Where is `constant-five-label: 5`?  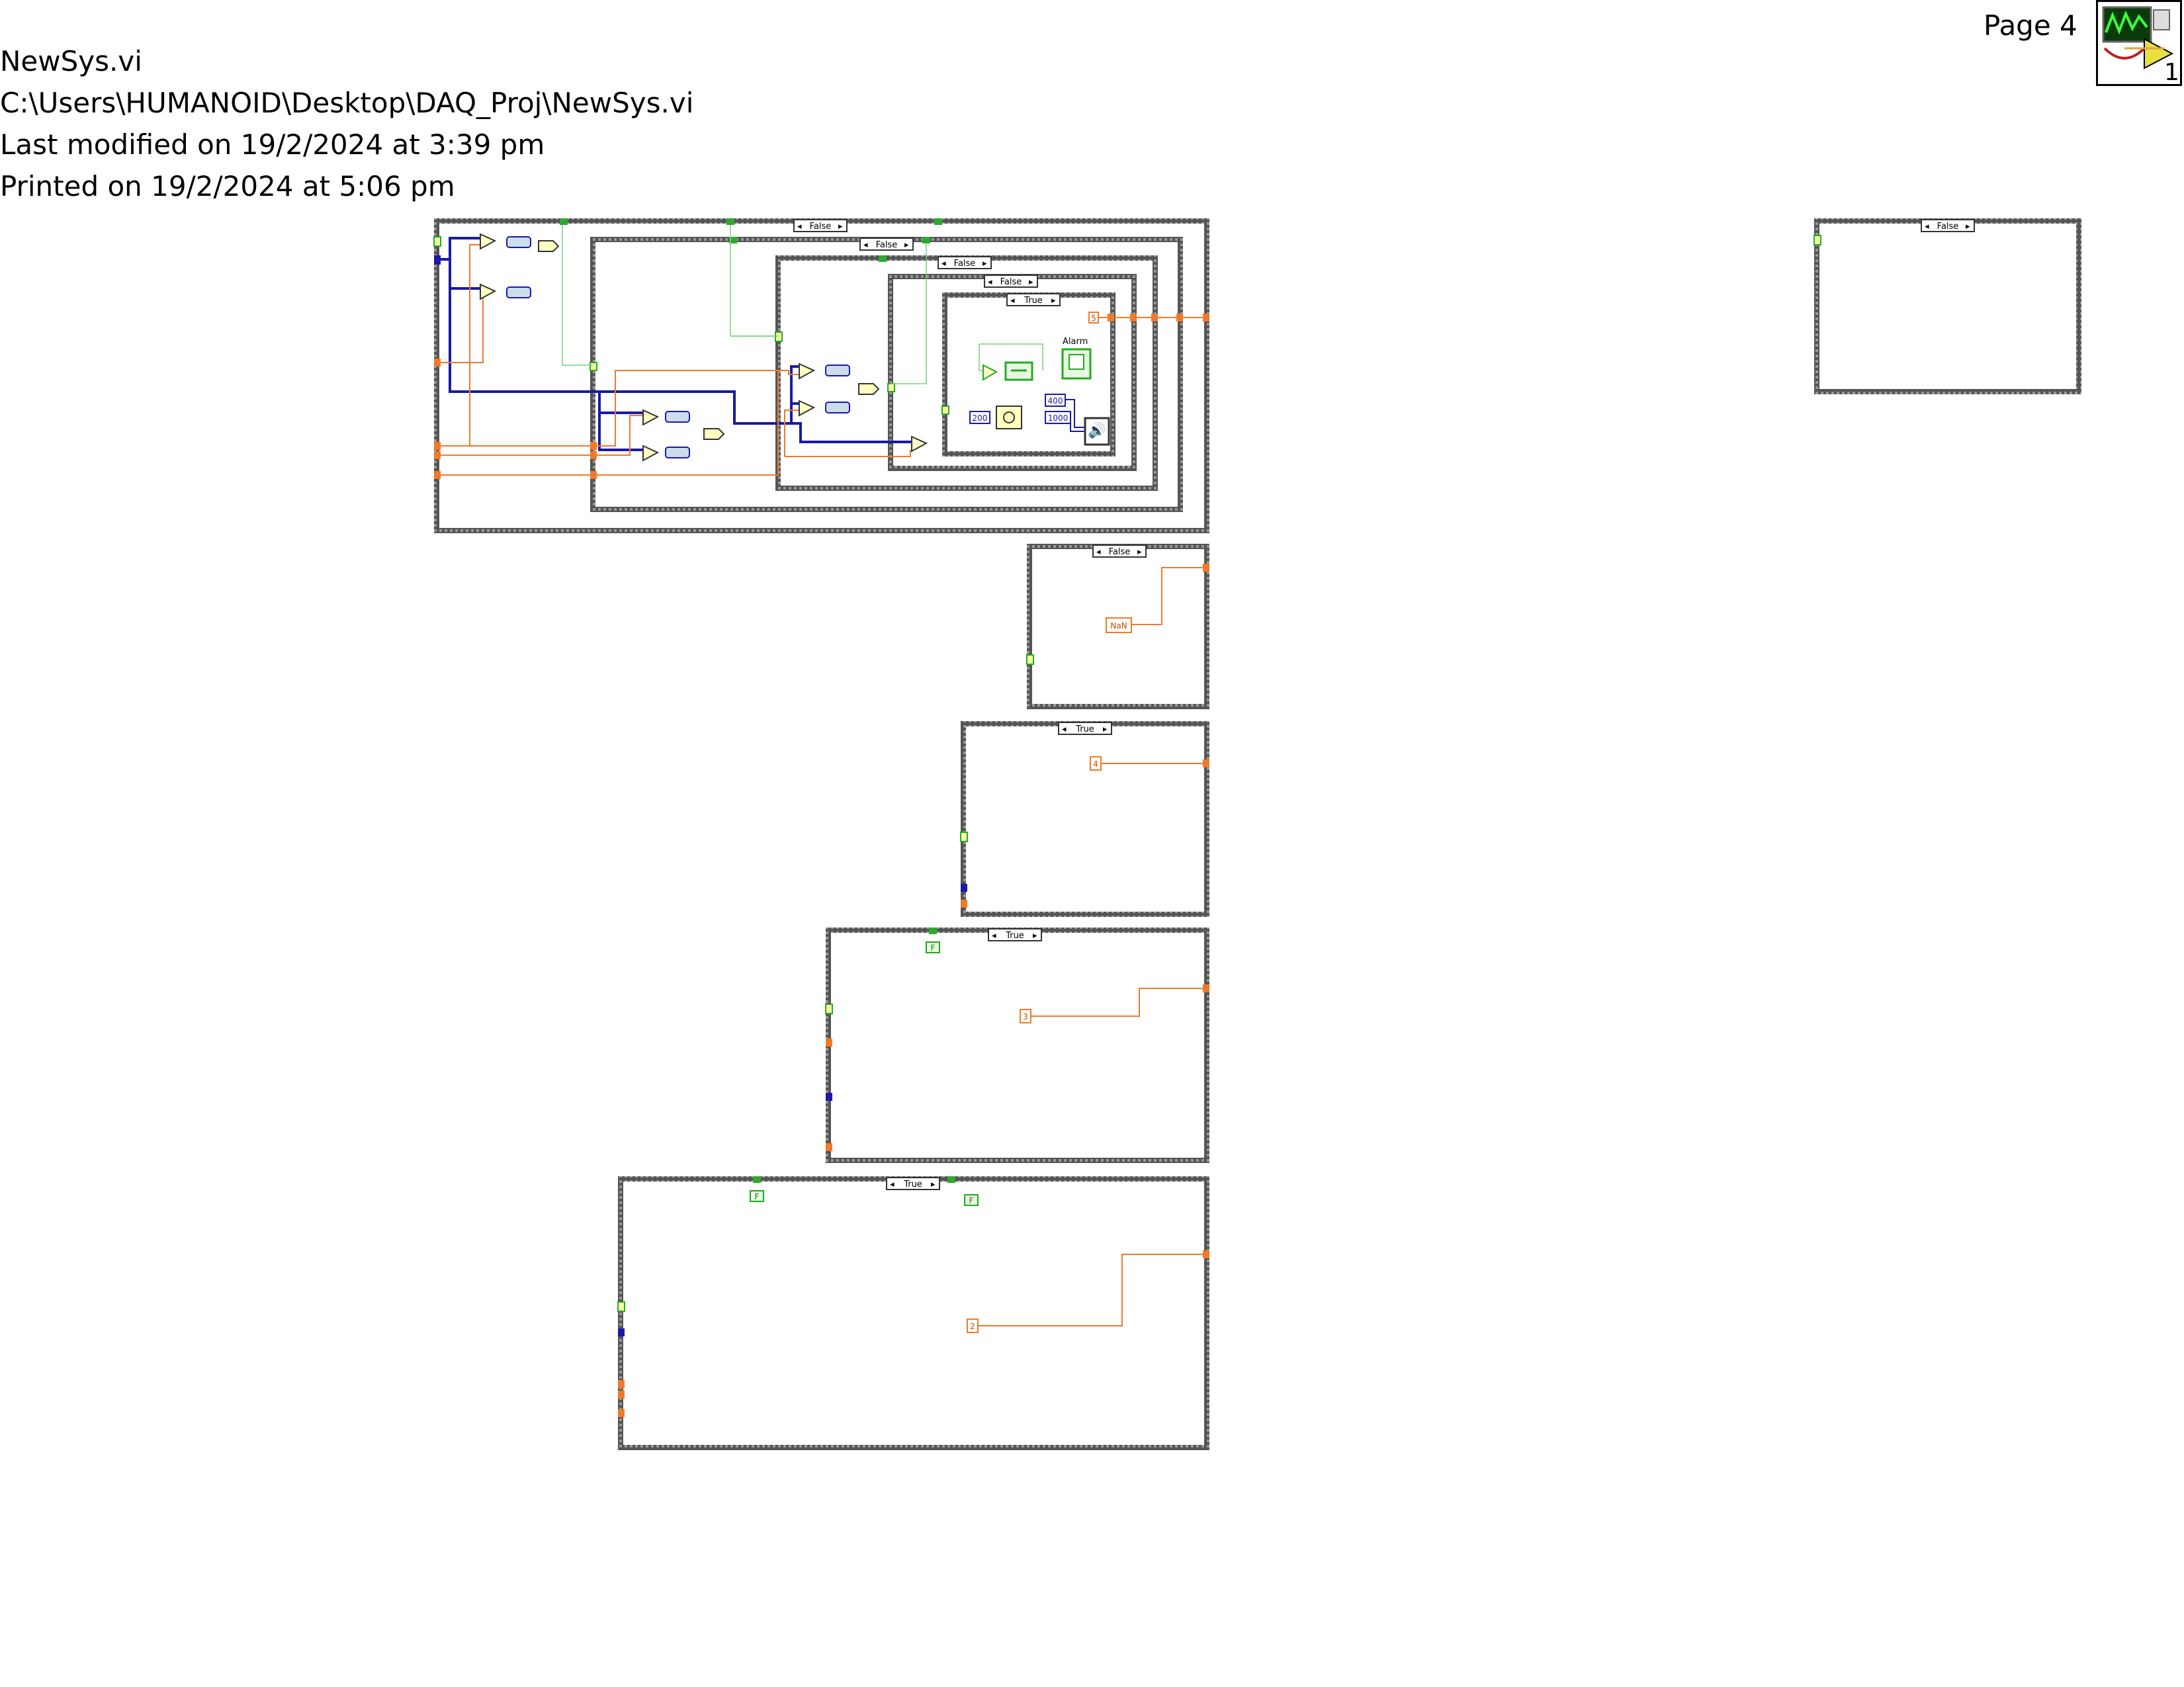
constant-five-label: 5 is located at coordinates (1093, 318).